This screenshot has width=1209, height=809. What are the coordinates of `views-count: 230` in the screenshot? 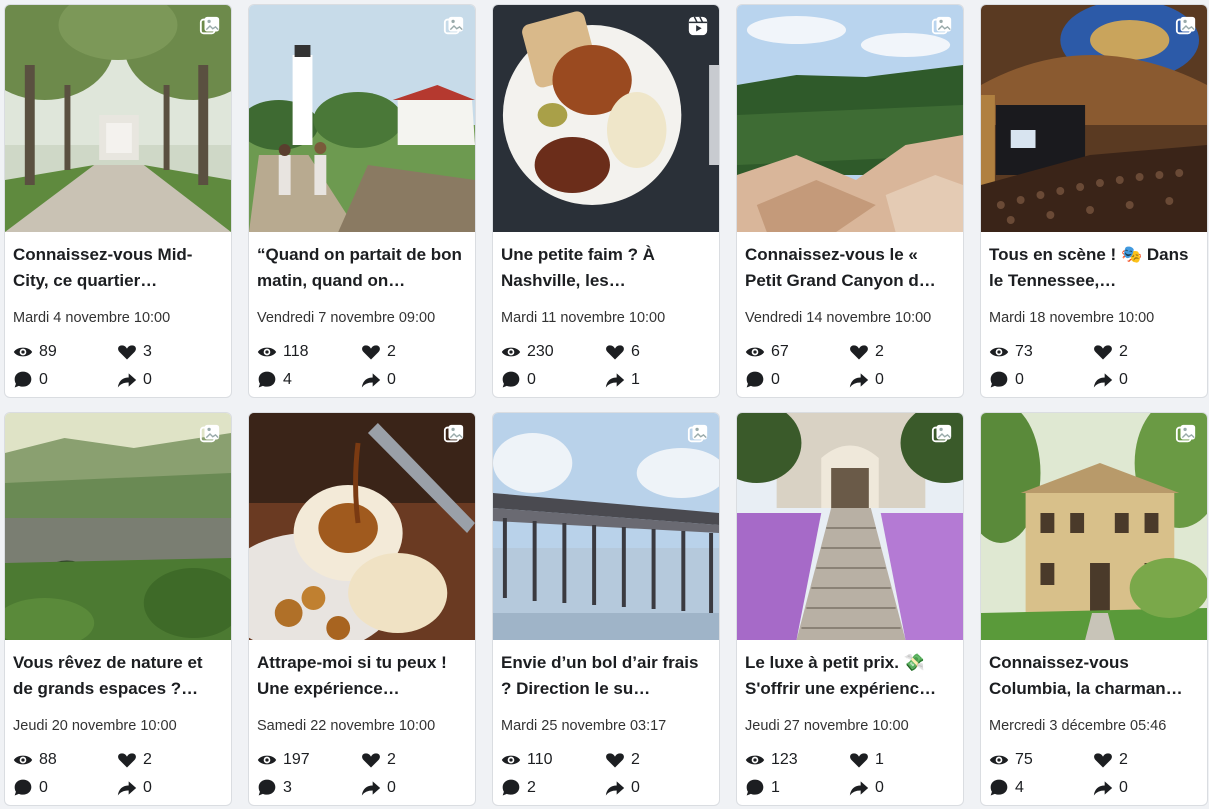 It's located at (540, 351).